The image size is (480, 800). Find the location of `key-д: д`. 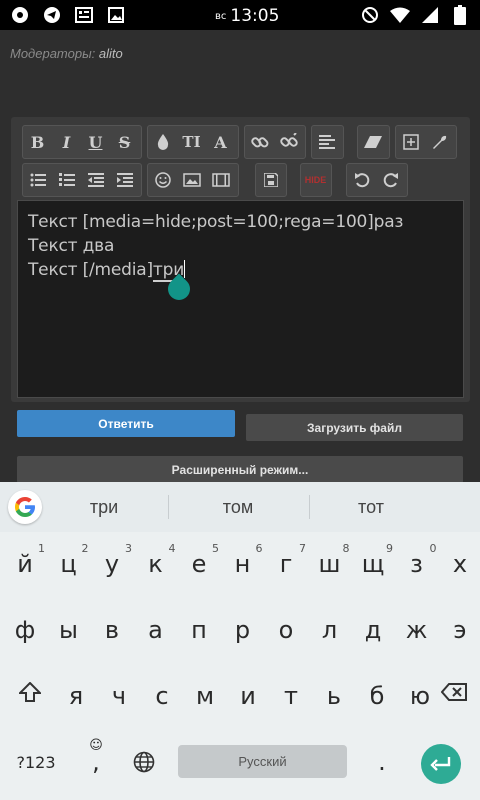

key-д: д is located at coordinates (373, 630).